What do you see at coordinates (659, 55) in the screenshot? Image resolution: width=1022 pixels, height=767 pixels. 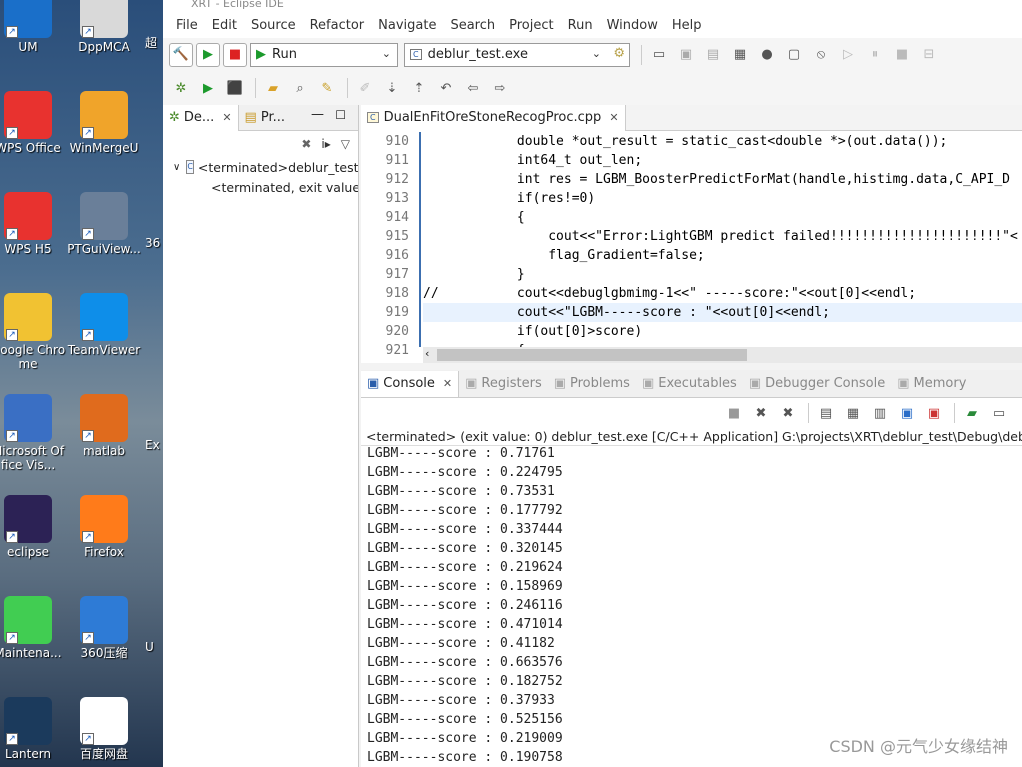 I see `new-icon: ▭` at bounding box center [659, 55].